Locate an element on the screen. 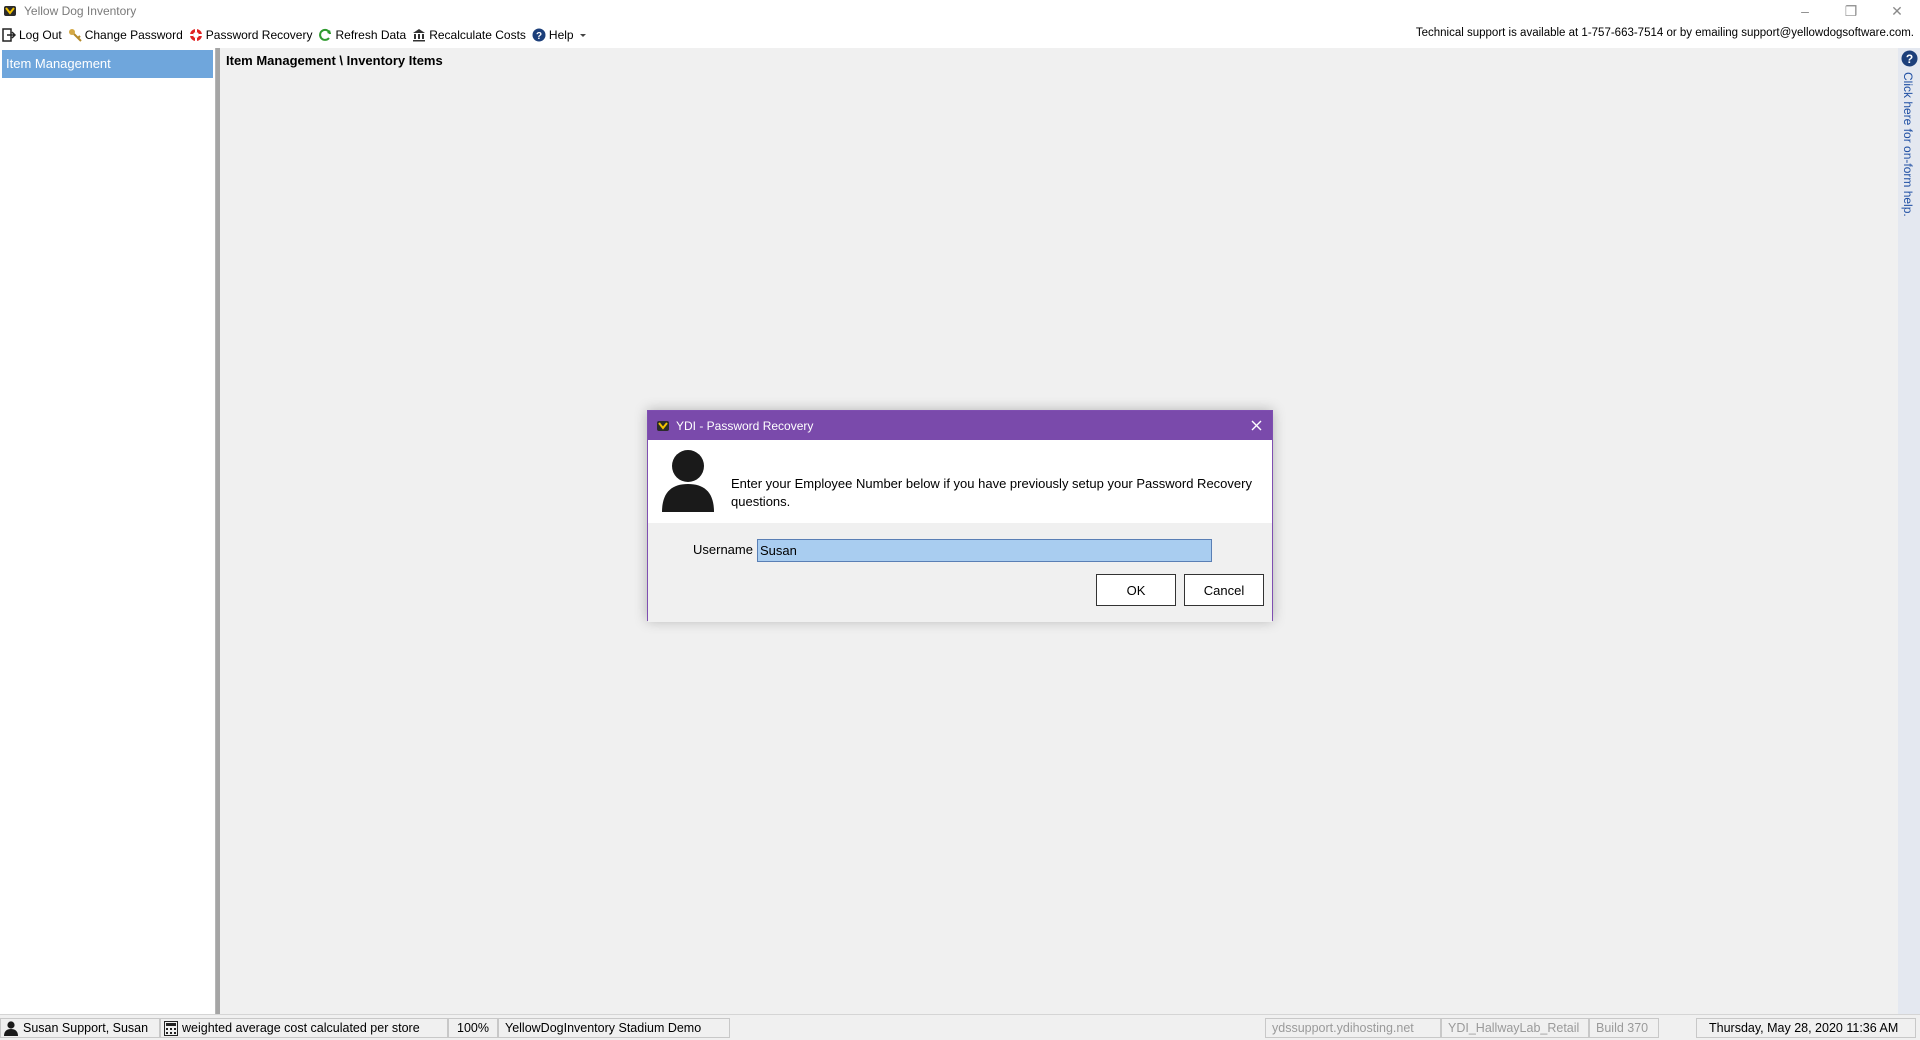  change-password-label: Change Password is located at coordinates (133, 35).